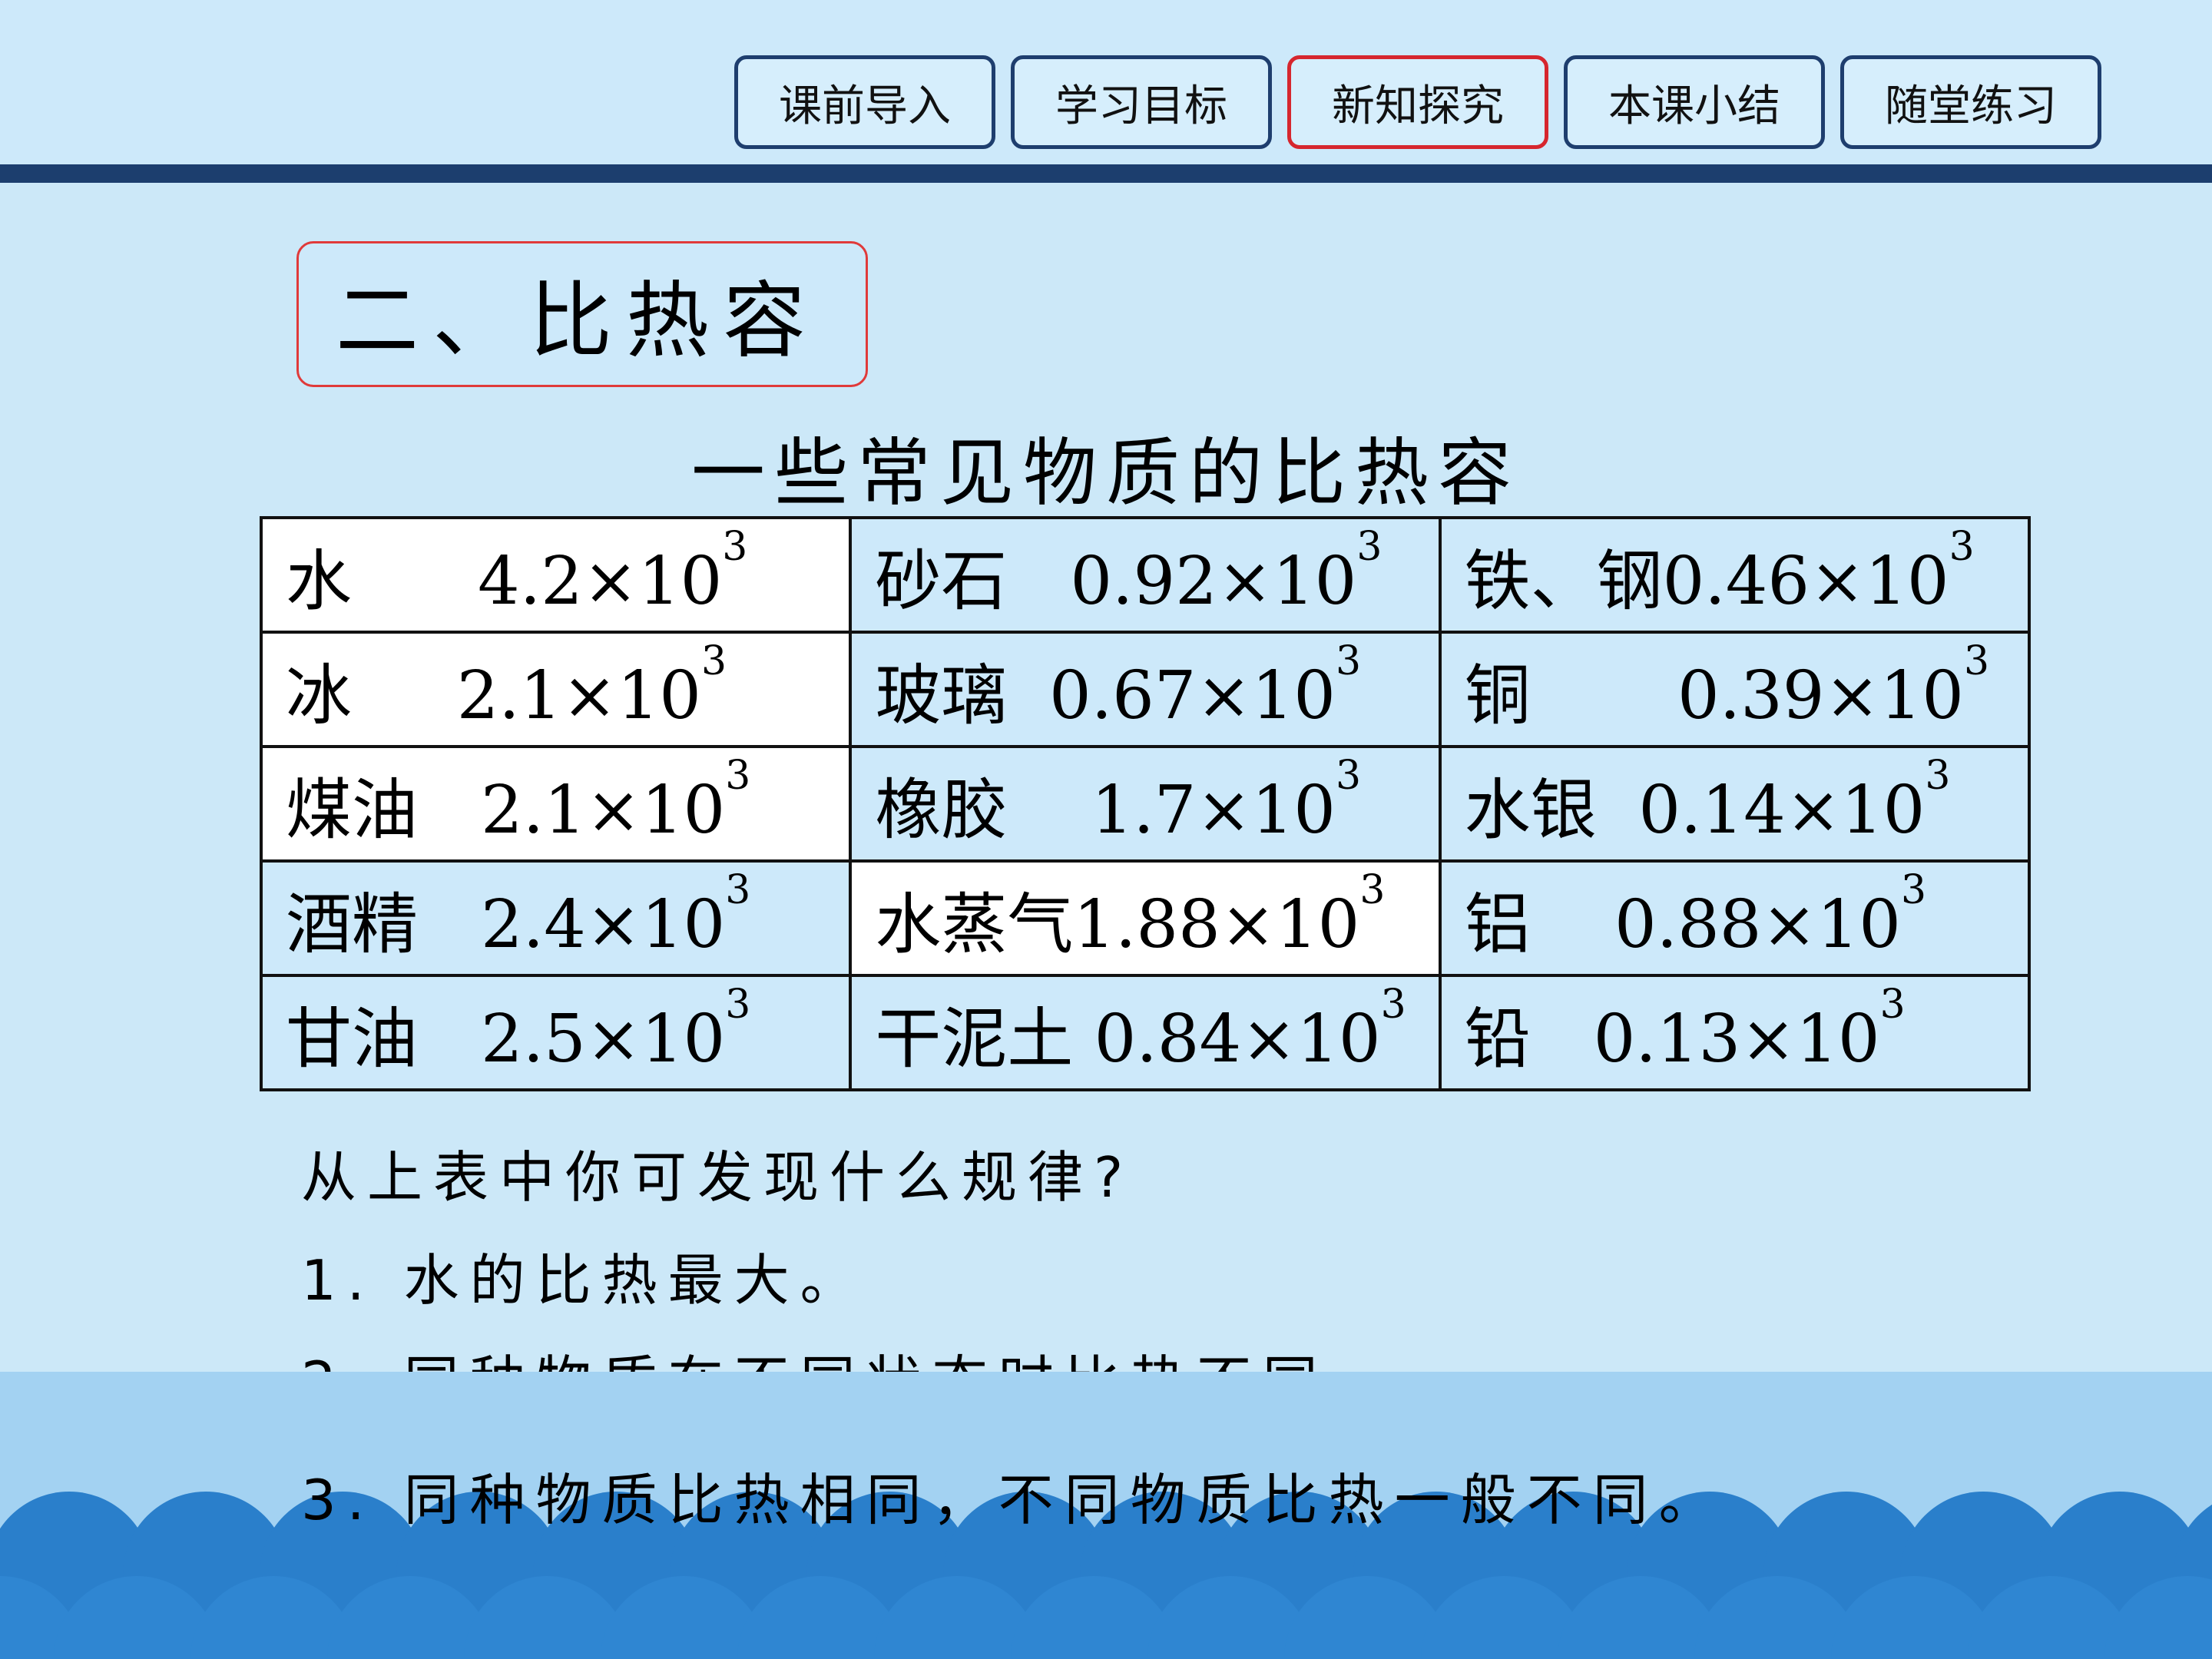  I want to click on table-title: 一些常见物质的比热容, so click(1106, 473).